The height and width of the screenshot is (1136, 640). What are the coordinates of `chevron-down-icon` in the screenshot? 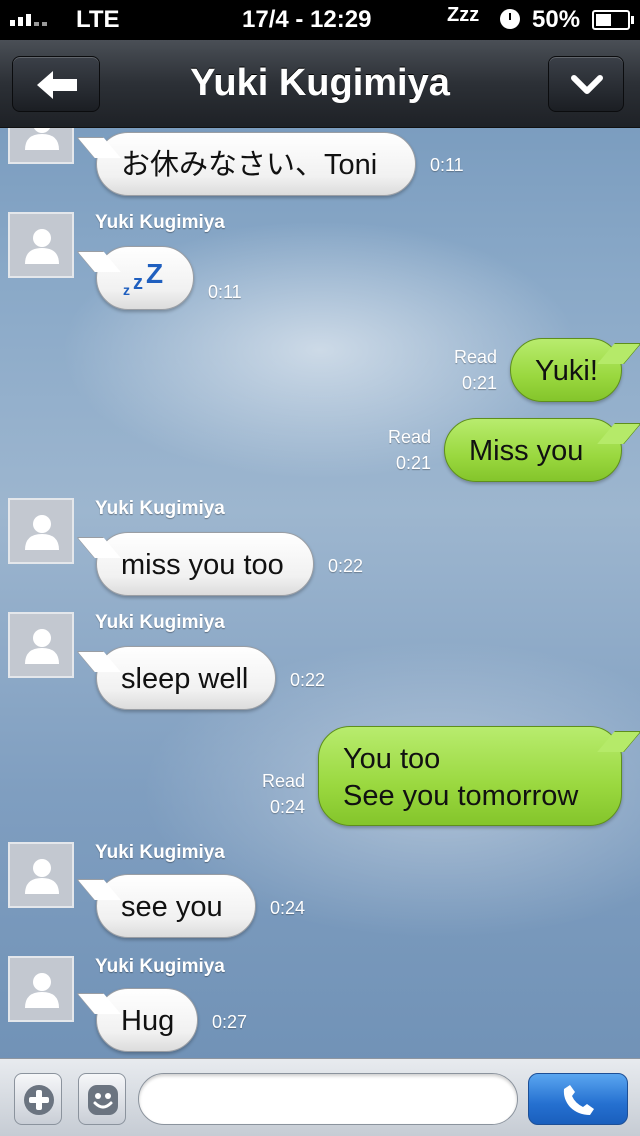 It's located at (587, 84).